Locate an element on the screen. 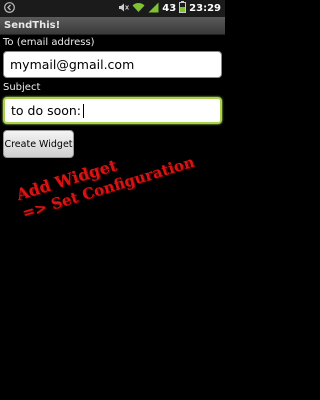 The image size is (320, 400). create-widget-button: Create Widget is located at coordinates (38, 144).